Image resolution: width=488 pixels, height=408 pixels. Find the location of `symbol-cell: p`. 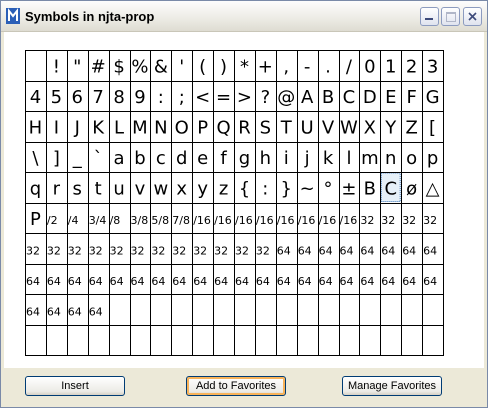

symbol-cell: p is located at coordinates (432, 157).